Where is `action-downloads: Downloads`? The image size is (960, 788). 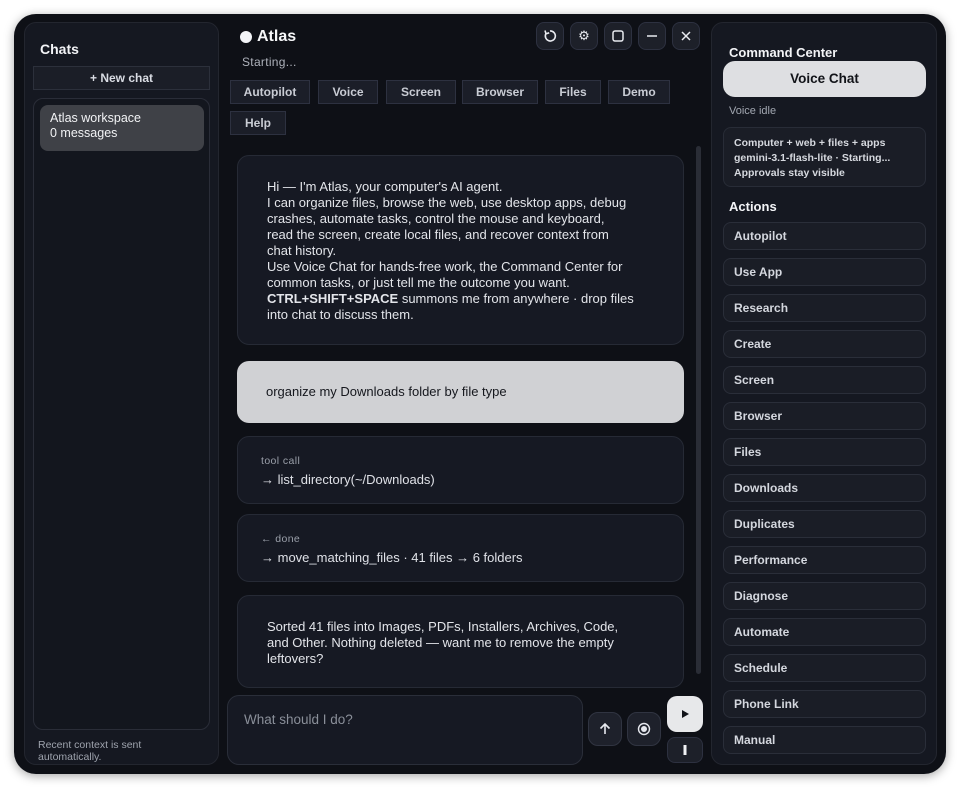
action-downloads: Downloads is located at coordinates (824, 488).